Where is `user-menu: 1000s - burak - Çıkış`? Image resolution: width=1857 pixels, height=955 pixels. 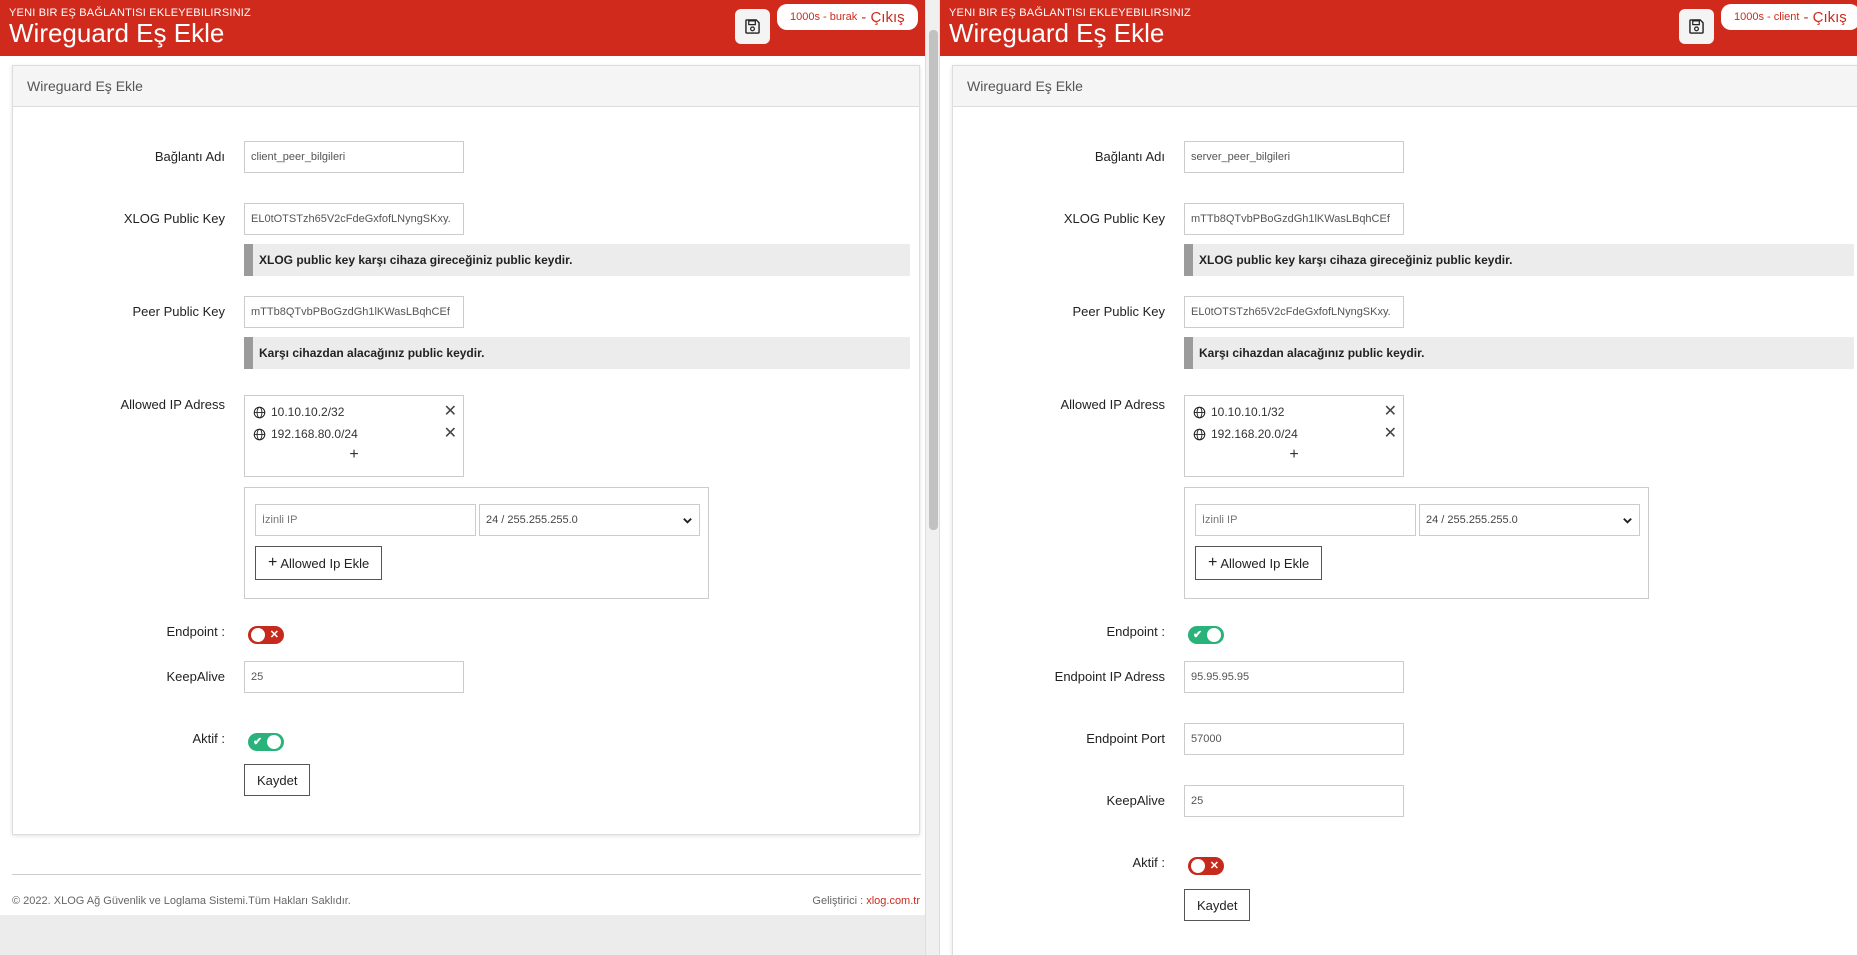 user-menu: 1000s - burak - Çıkış is located at coordinates (847, 17).